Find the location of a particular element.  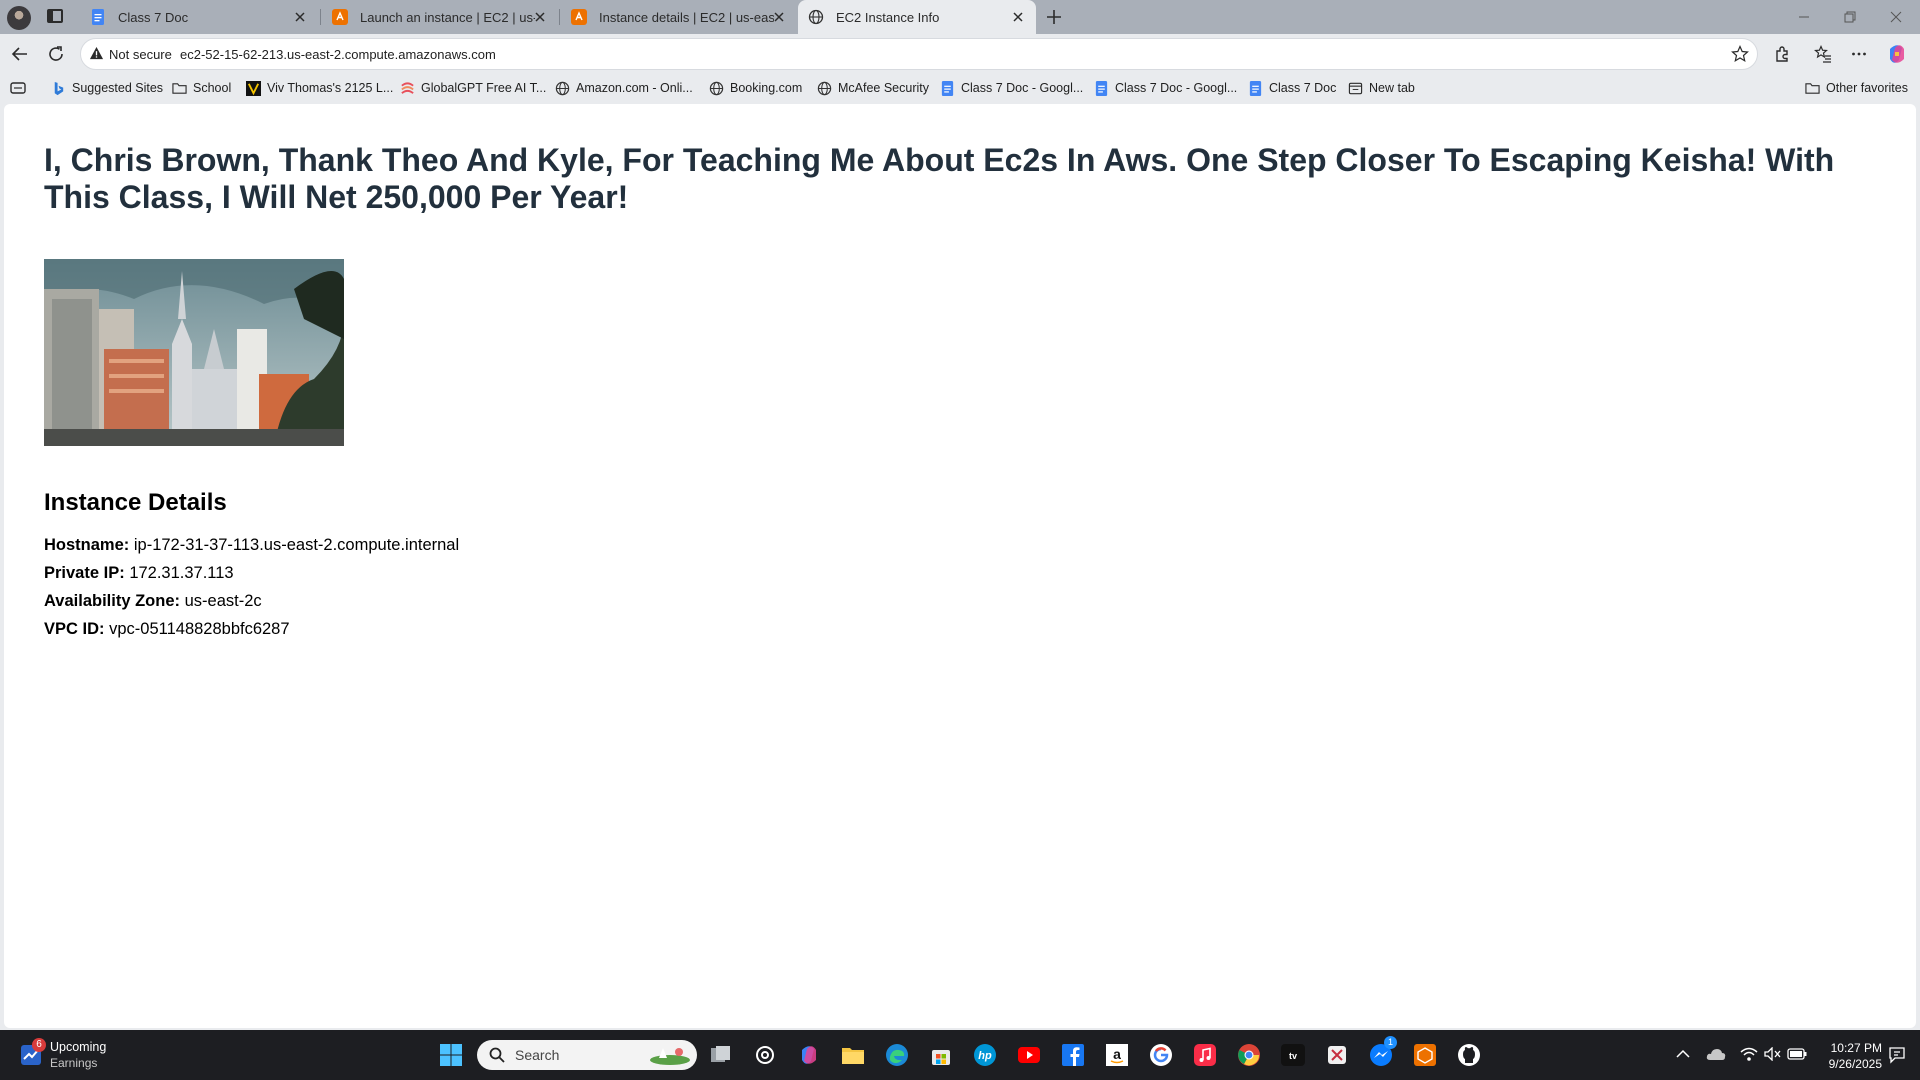

bookmark-booking: Booking.com is located at coordinates (755, 88).